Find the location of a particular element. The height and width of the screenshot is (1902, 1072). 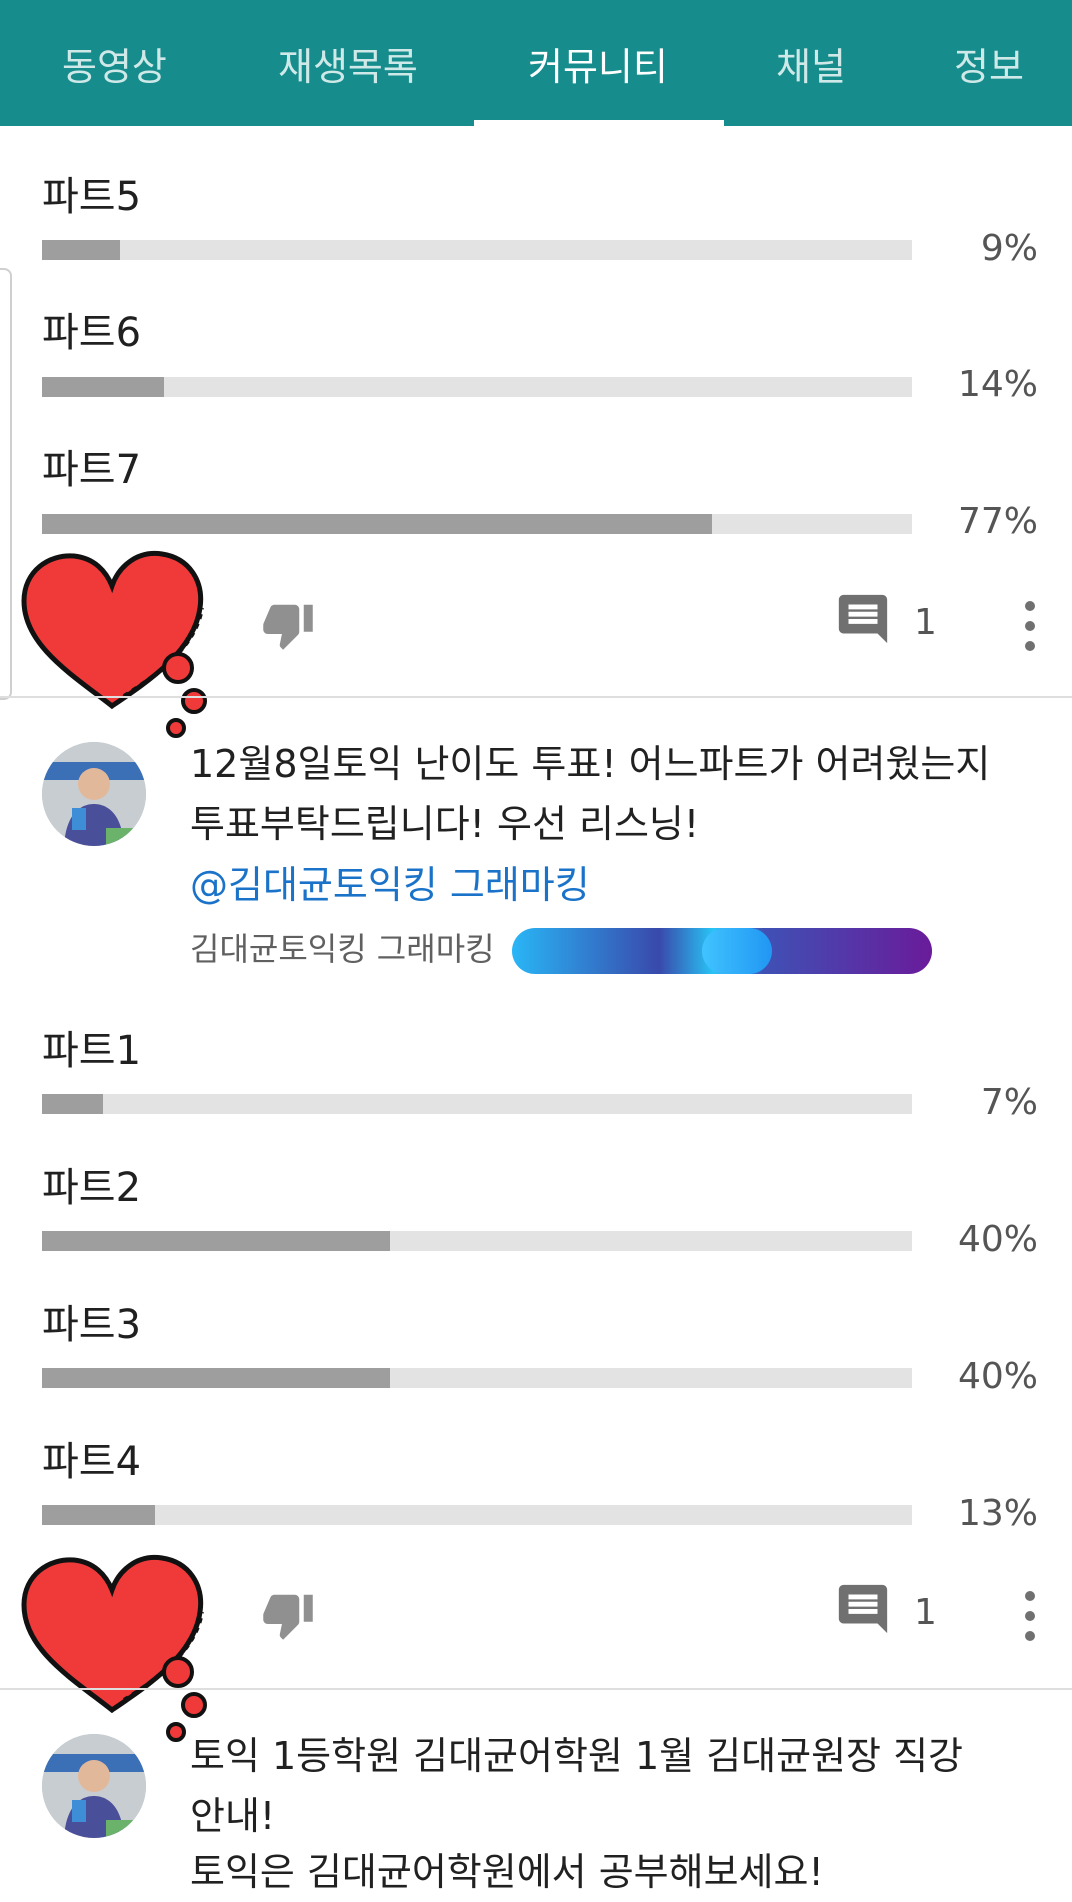

poll-option-label: 파트3 is located at coordinates (91, 1321).